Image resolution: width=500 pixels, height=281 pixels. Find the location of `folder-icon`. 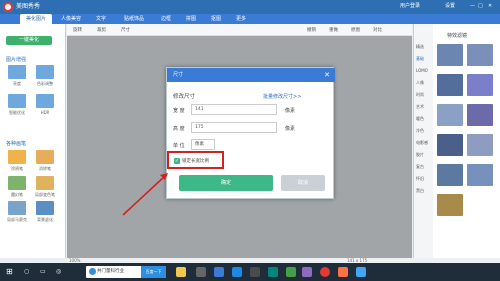

folder-icon is located at coordinates (181, 272).